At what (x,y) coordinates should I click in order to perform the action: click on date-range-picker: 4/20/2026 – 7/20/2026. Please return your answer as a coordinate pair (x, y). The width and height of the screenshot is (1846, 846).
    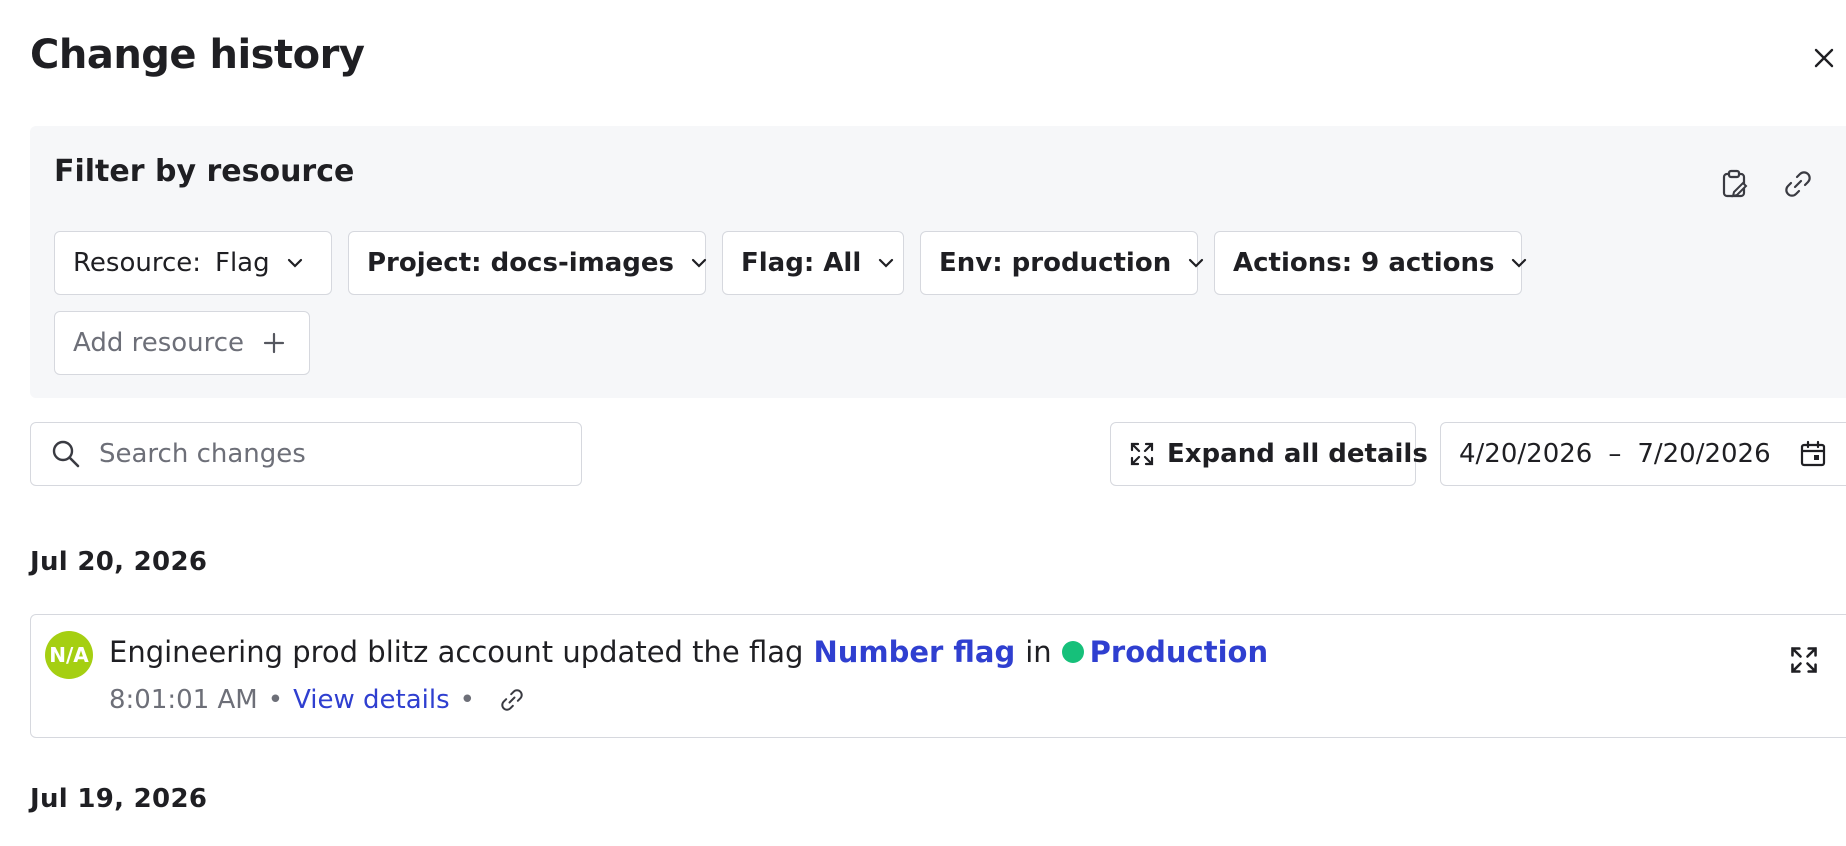
    Looking at the image, I should click on (1643, 454).